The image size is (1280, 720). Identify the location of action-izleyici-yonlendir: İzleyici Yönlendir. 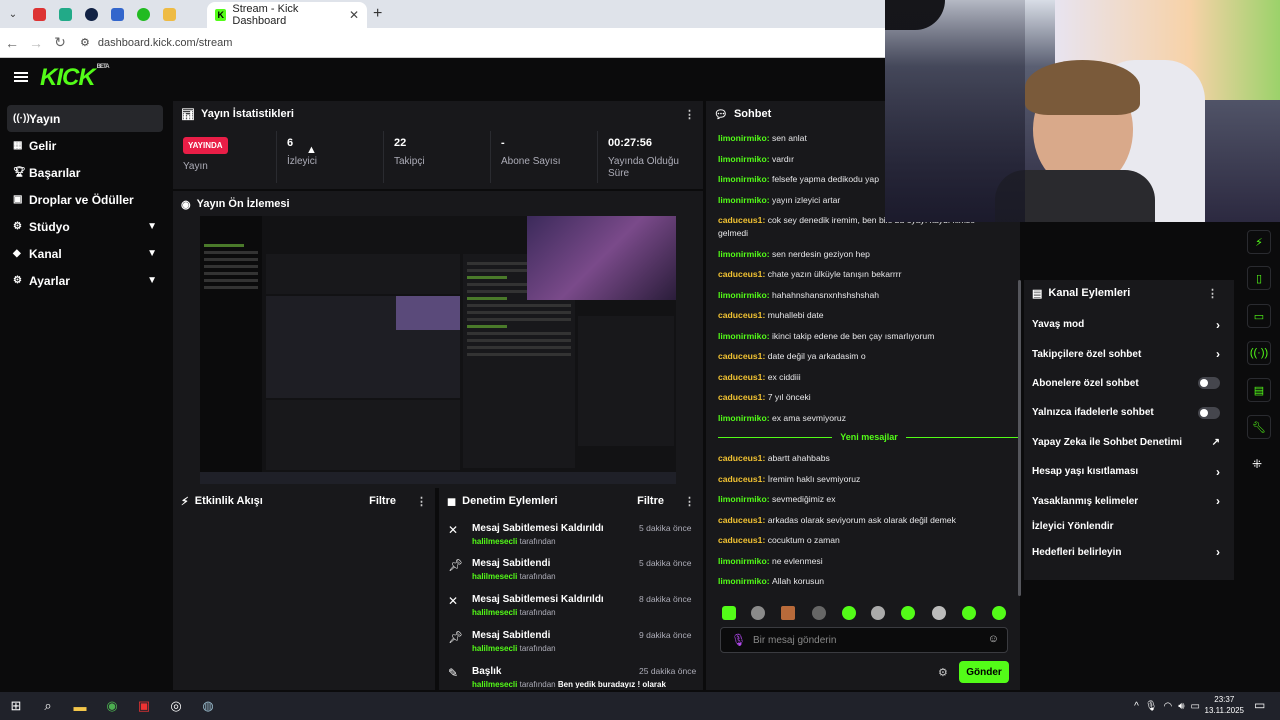
(1129, 527).